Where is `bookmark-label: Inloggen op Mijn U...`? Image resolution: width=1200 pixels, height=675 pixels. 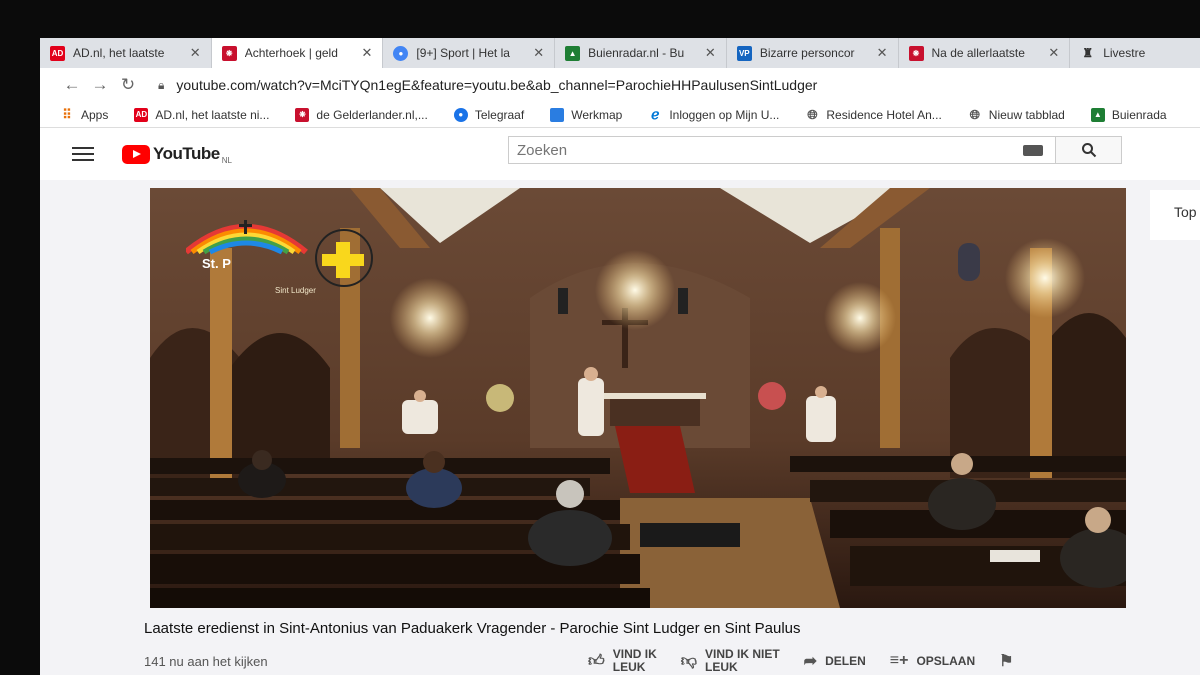
bookmark-label: Inloggen op Mijn U... is located at coordinates (724, 114).